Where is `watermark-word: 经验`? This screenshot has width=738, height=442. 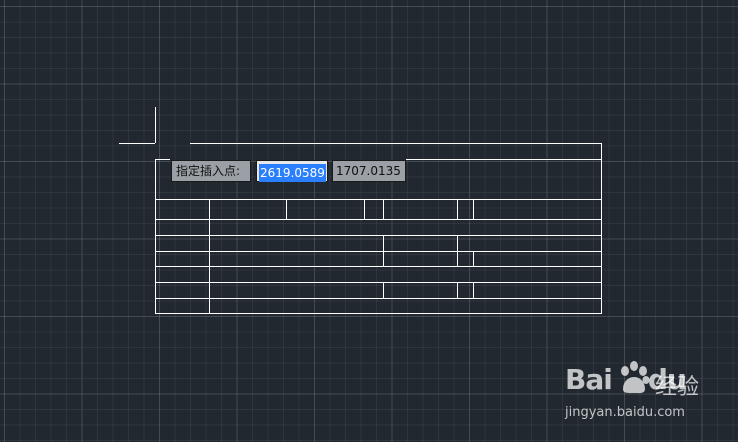 watermark-word: 经验 is located at coordinates (677, 387).